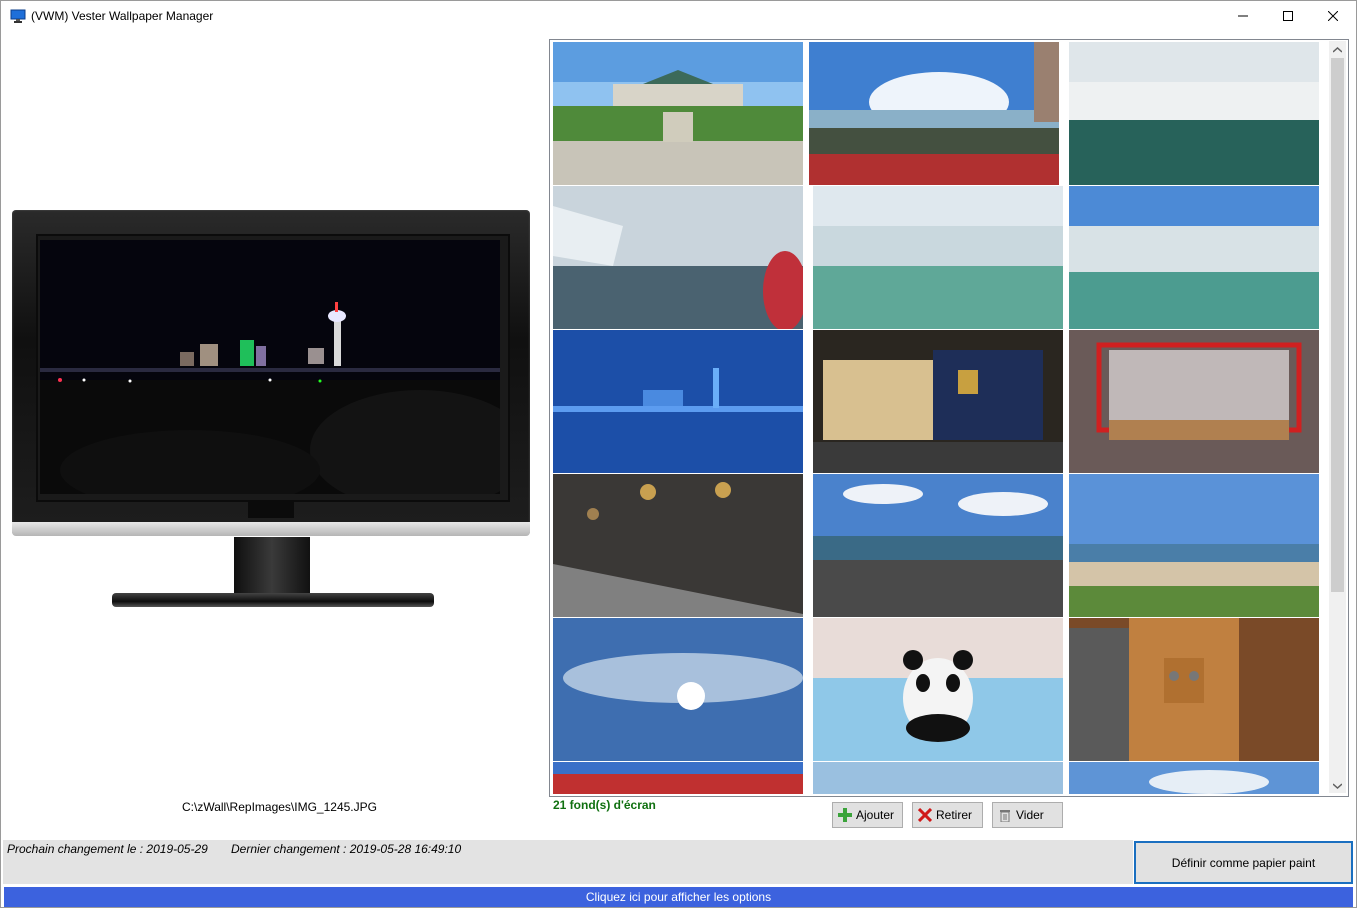 This screenshot has height=908, width=1357. What do you see at coordinates (938, 545) in the screenshot?
I see `thumb-city-aerial` at bounding box center [938, 545].